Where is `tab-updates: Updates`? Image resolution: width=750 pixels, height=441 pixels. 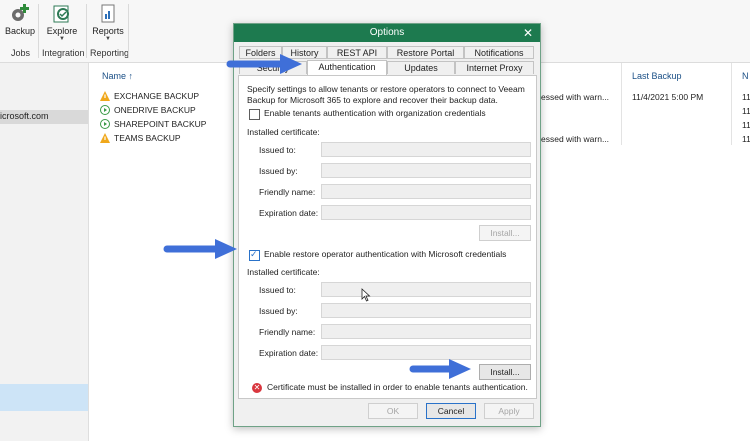 tab-updates: Updates is located at coordinates (421, 67).